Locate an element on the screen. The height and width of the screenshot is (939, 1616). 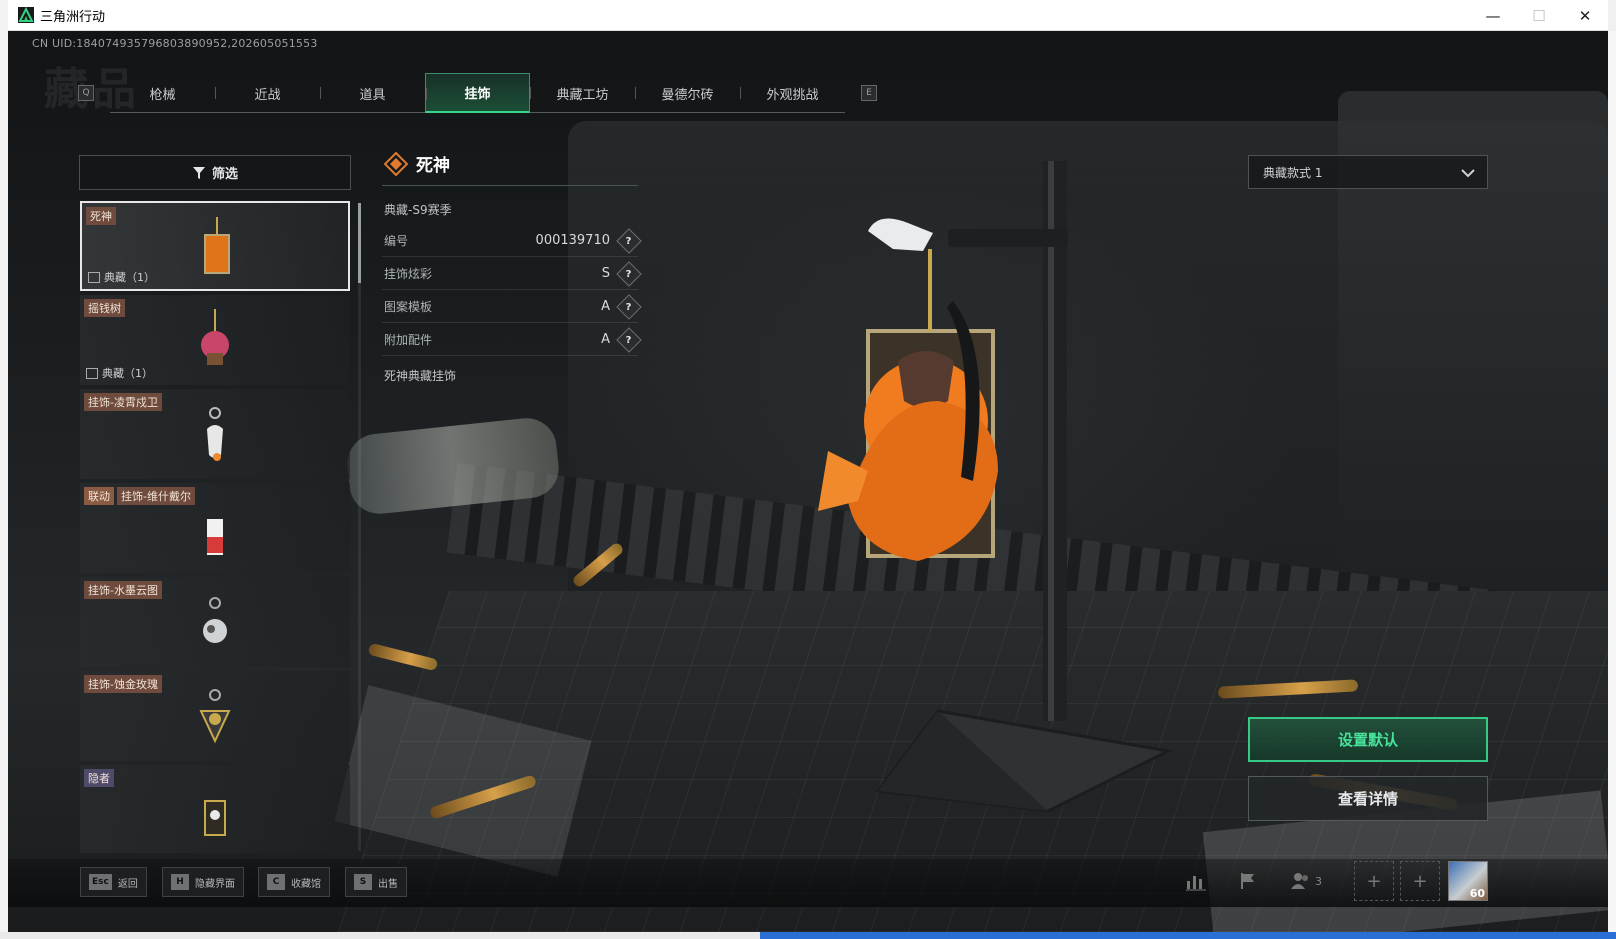
category-tabs: Q 枪械 近战 道具 挂饰 典藏工坊 曼德尔砖 外观挑战 E is located at coordinates (483, 93).